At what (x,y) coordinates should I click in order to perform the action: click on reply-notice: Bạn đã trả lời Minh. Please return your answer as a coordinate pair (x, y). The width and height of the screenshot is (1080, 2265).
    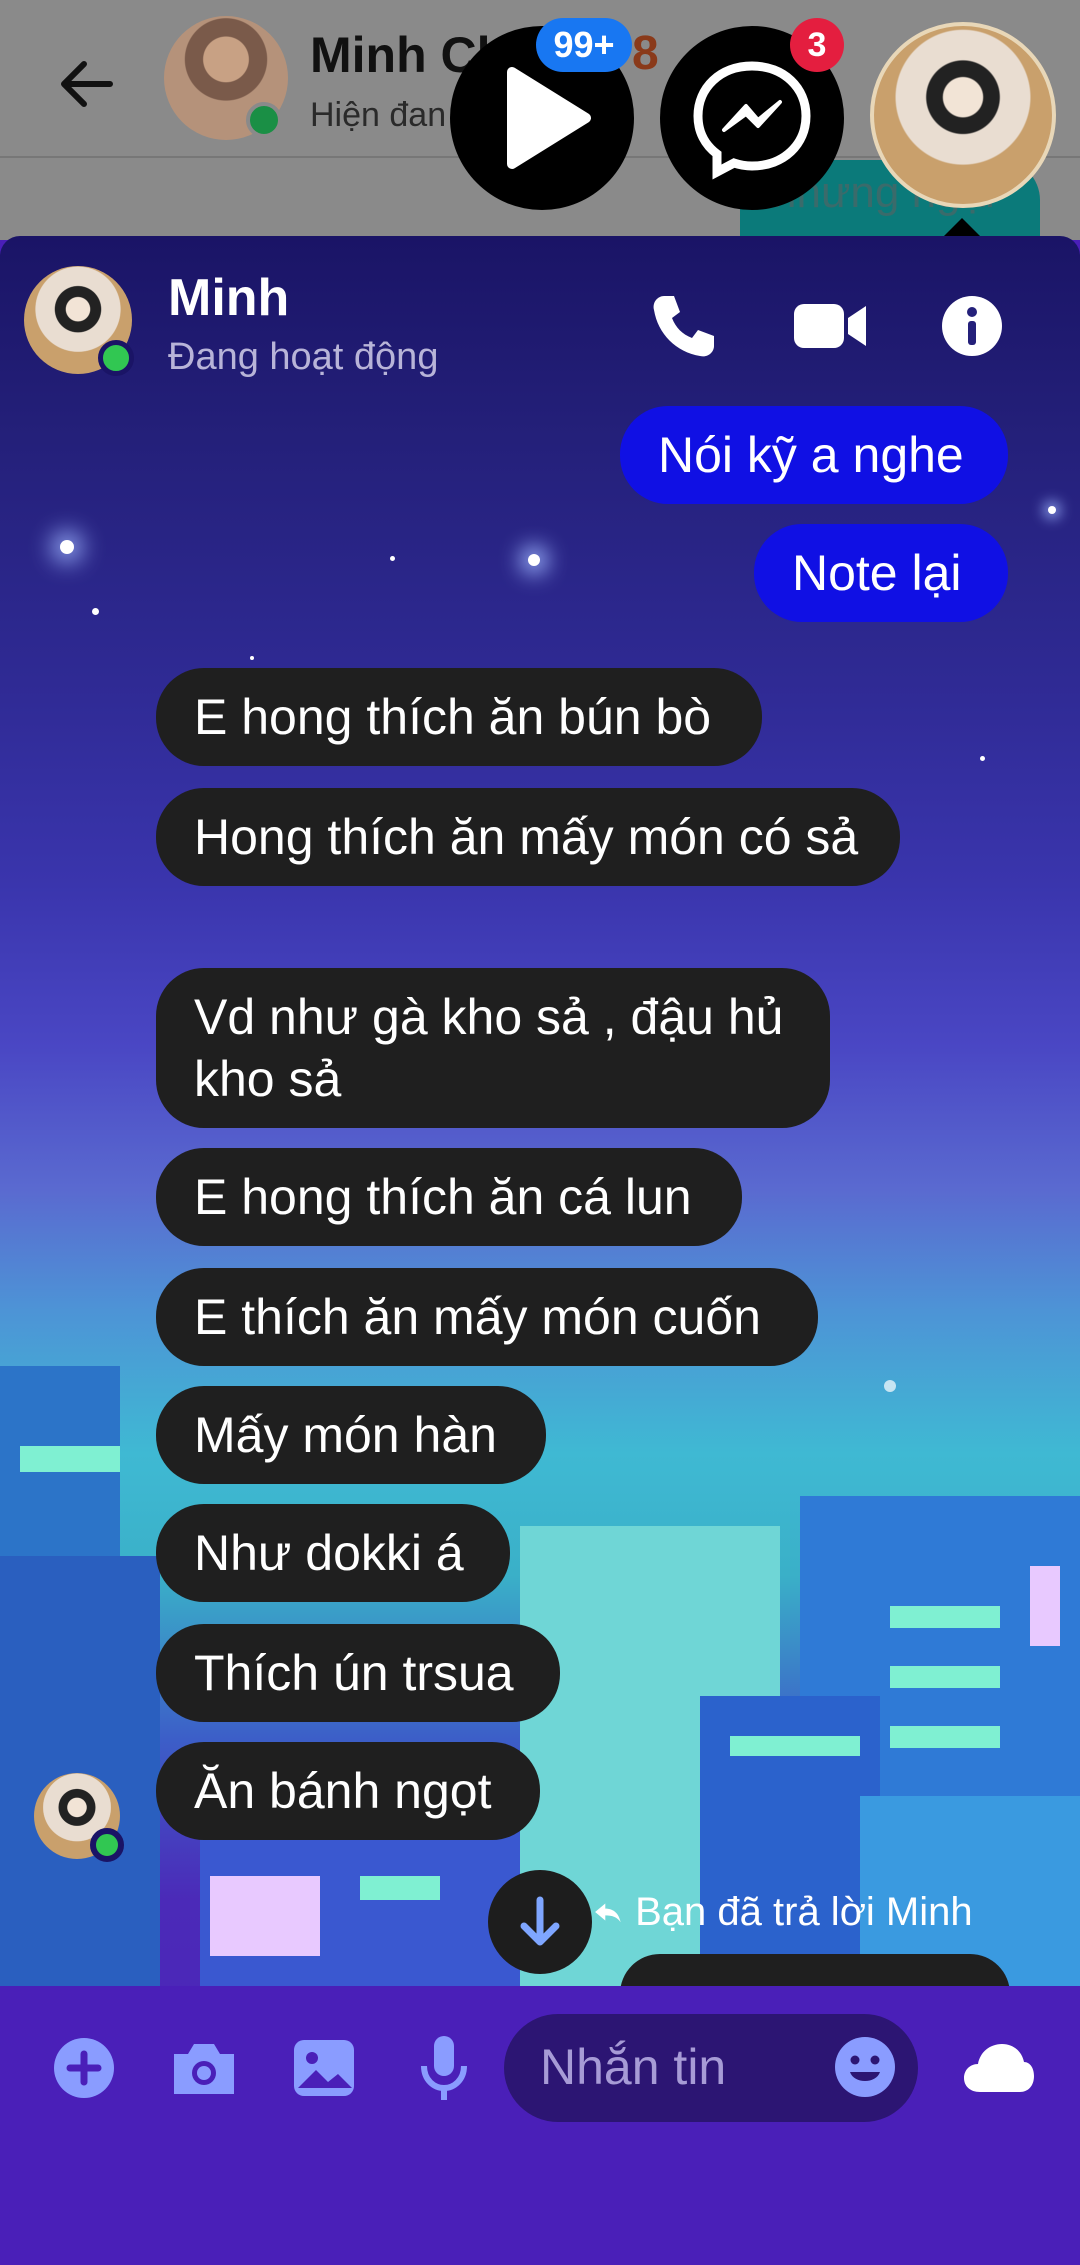
    Looking at the image, I should click on (781, 1912).